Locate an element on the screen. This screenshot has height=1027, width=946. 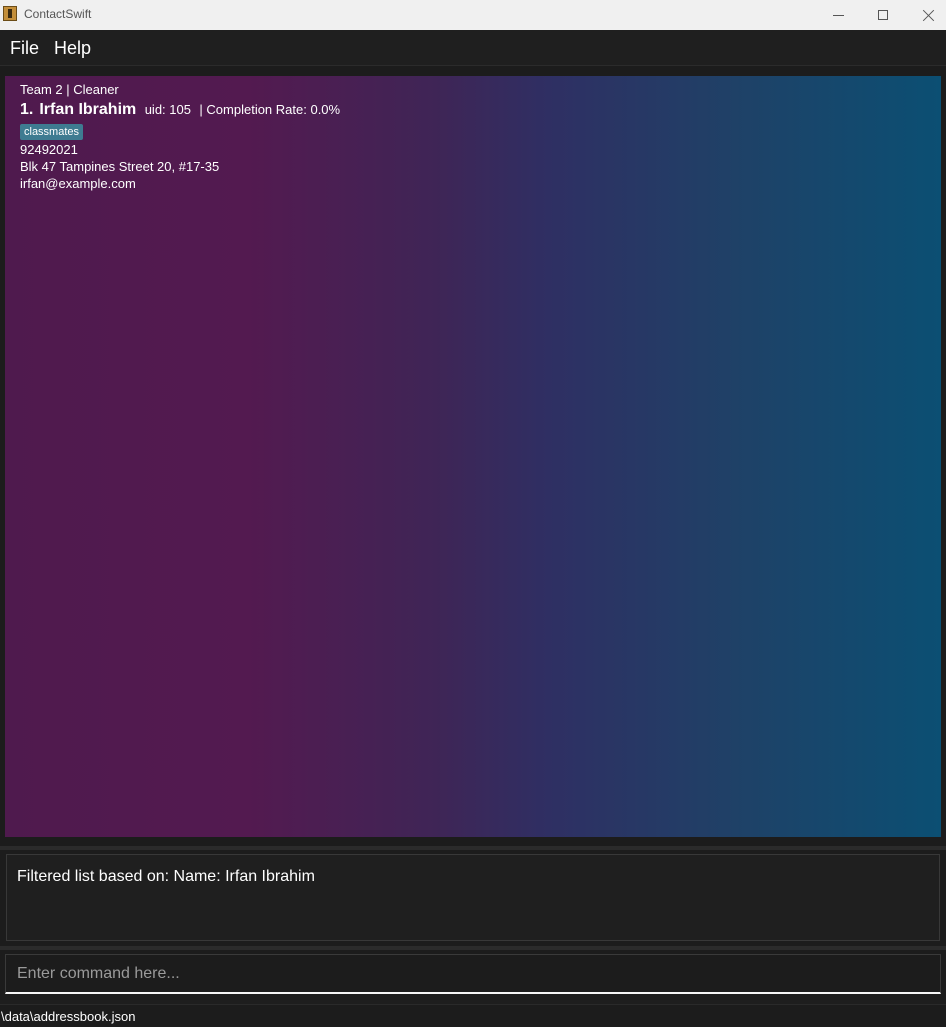
command-box-panel is located at coordinates (473, 975).